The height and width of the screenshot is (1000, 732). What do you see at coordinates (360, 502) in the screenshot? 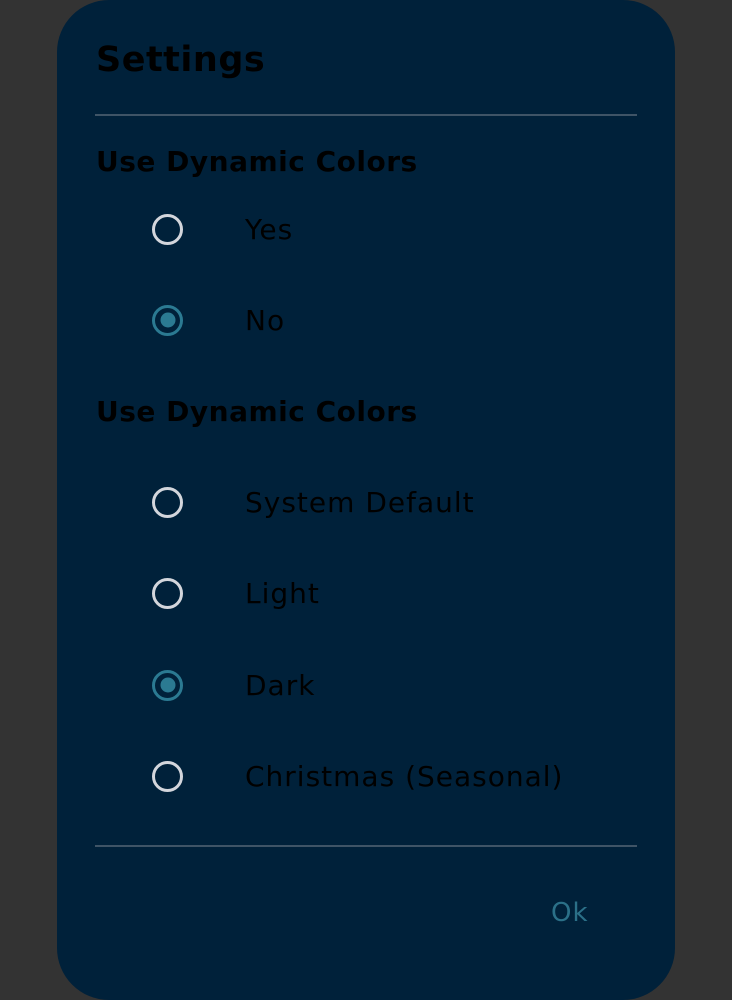
I see `option-label: System Default` at bounding box center [360, 502].